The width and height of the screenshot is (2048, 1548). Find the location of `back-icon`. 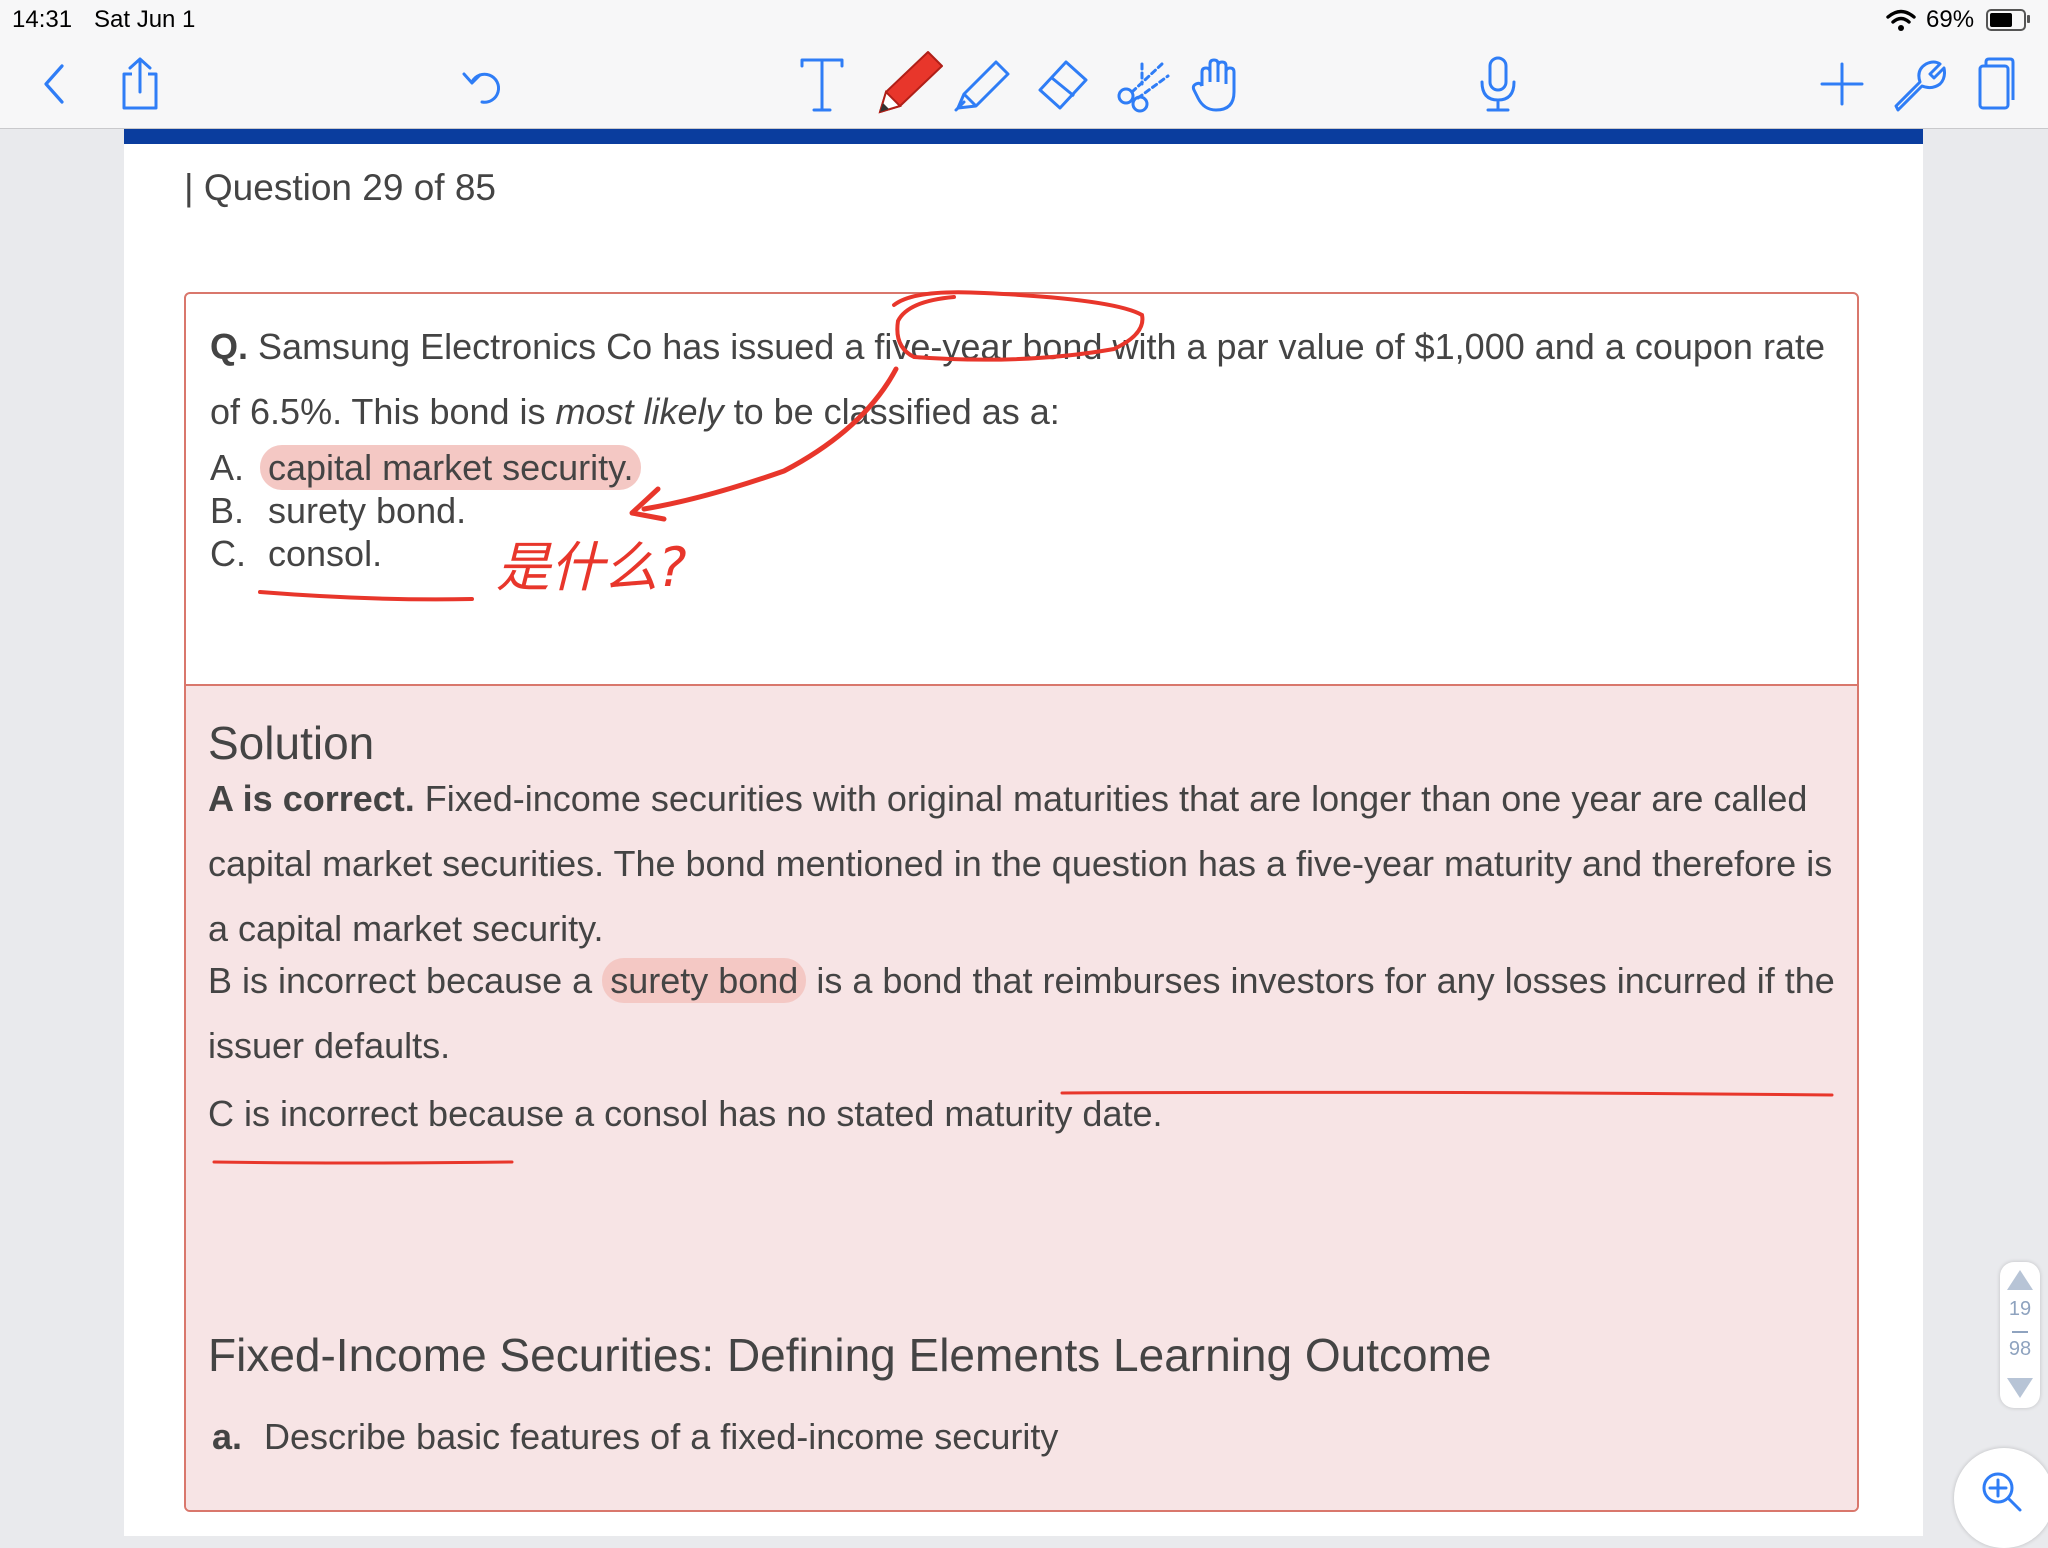

back-icon is located at coordinates (54, 84).